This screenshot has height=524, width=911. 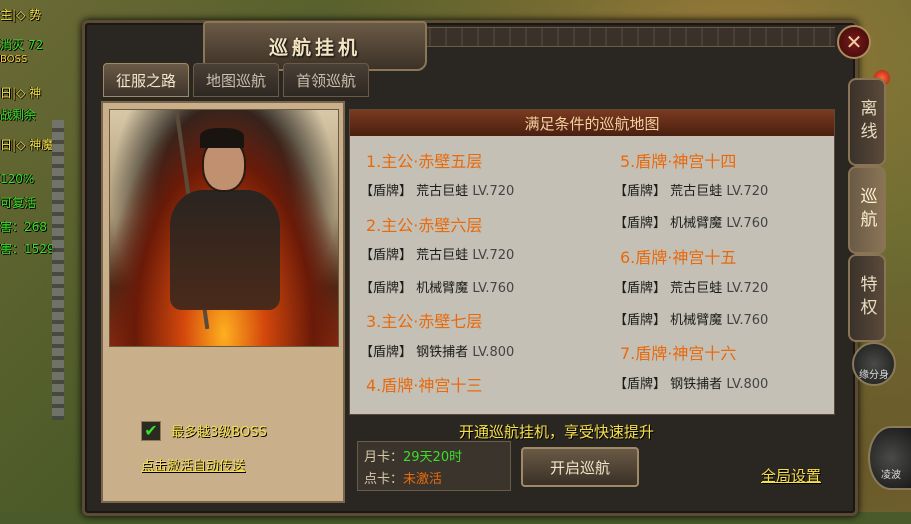 What do you see at coordinates (424, 320) in the screenshot?
I see `map-title: 3.主公·赤壁七层` at bounding box center [424, 320].